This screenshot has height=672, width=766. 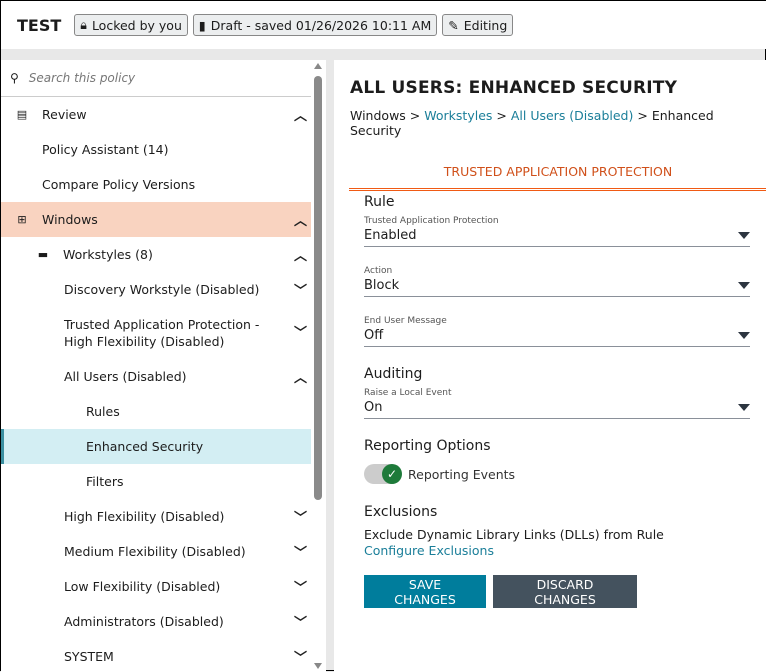 I want to click on search-icon: ⚲, so click(x=14, y=78).